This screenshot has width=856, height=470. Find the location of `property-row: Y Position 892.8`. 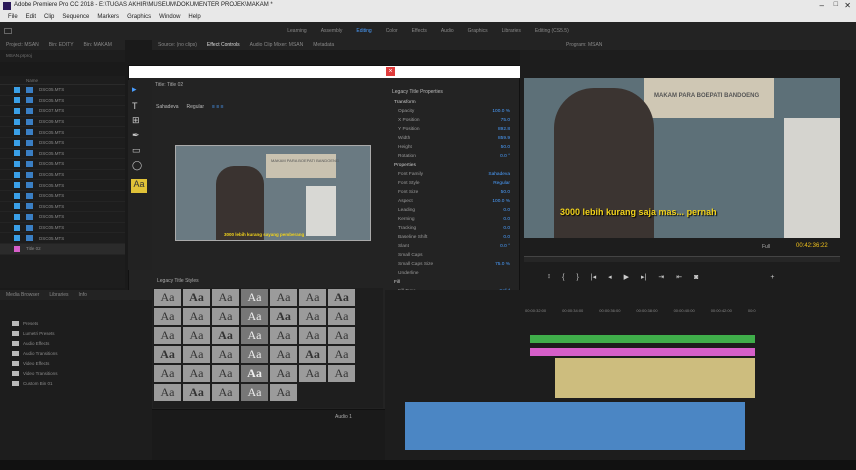

property-row: Y Position 892.8 is located at coordinates (452, 129).